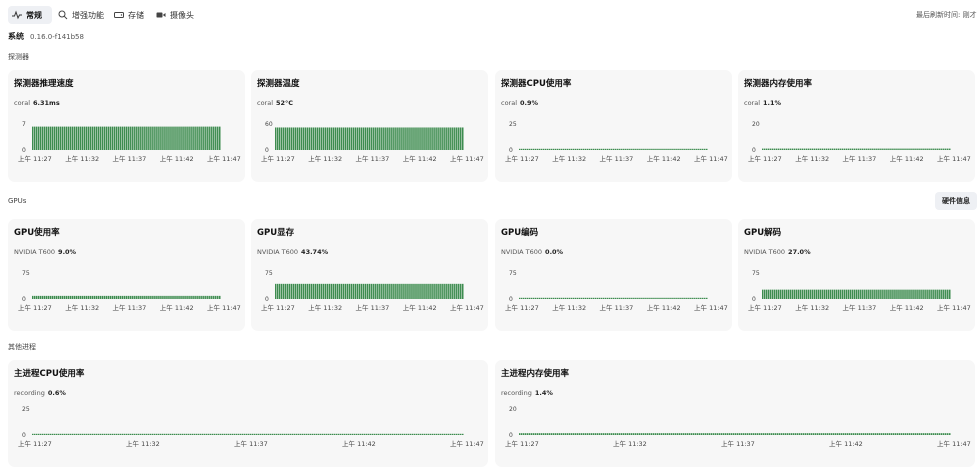  What do you see at coordinates (467, 158) in the screenshot?
I see `x-tick-label: 上午 11:47` at bounding box center [467, 158].